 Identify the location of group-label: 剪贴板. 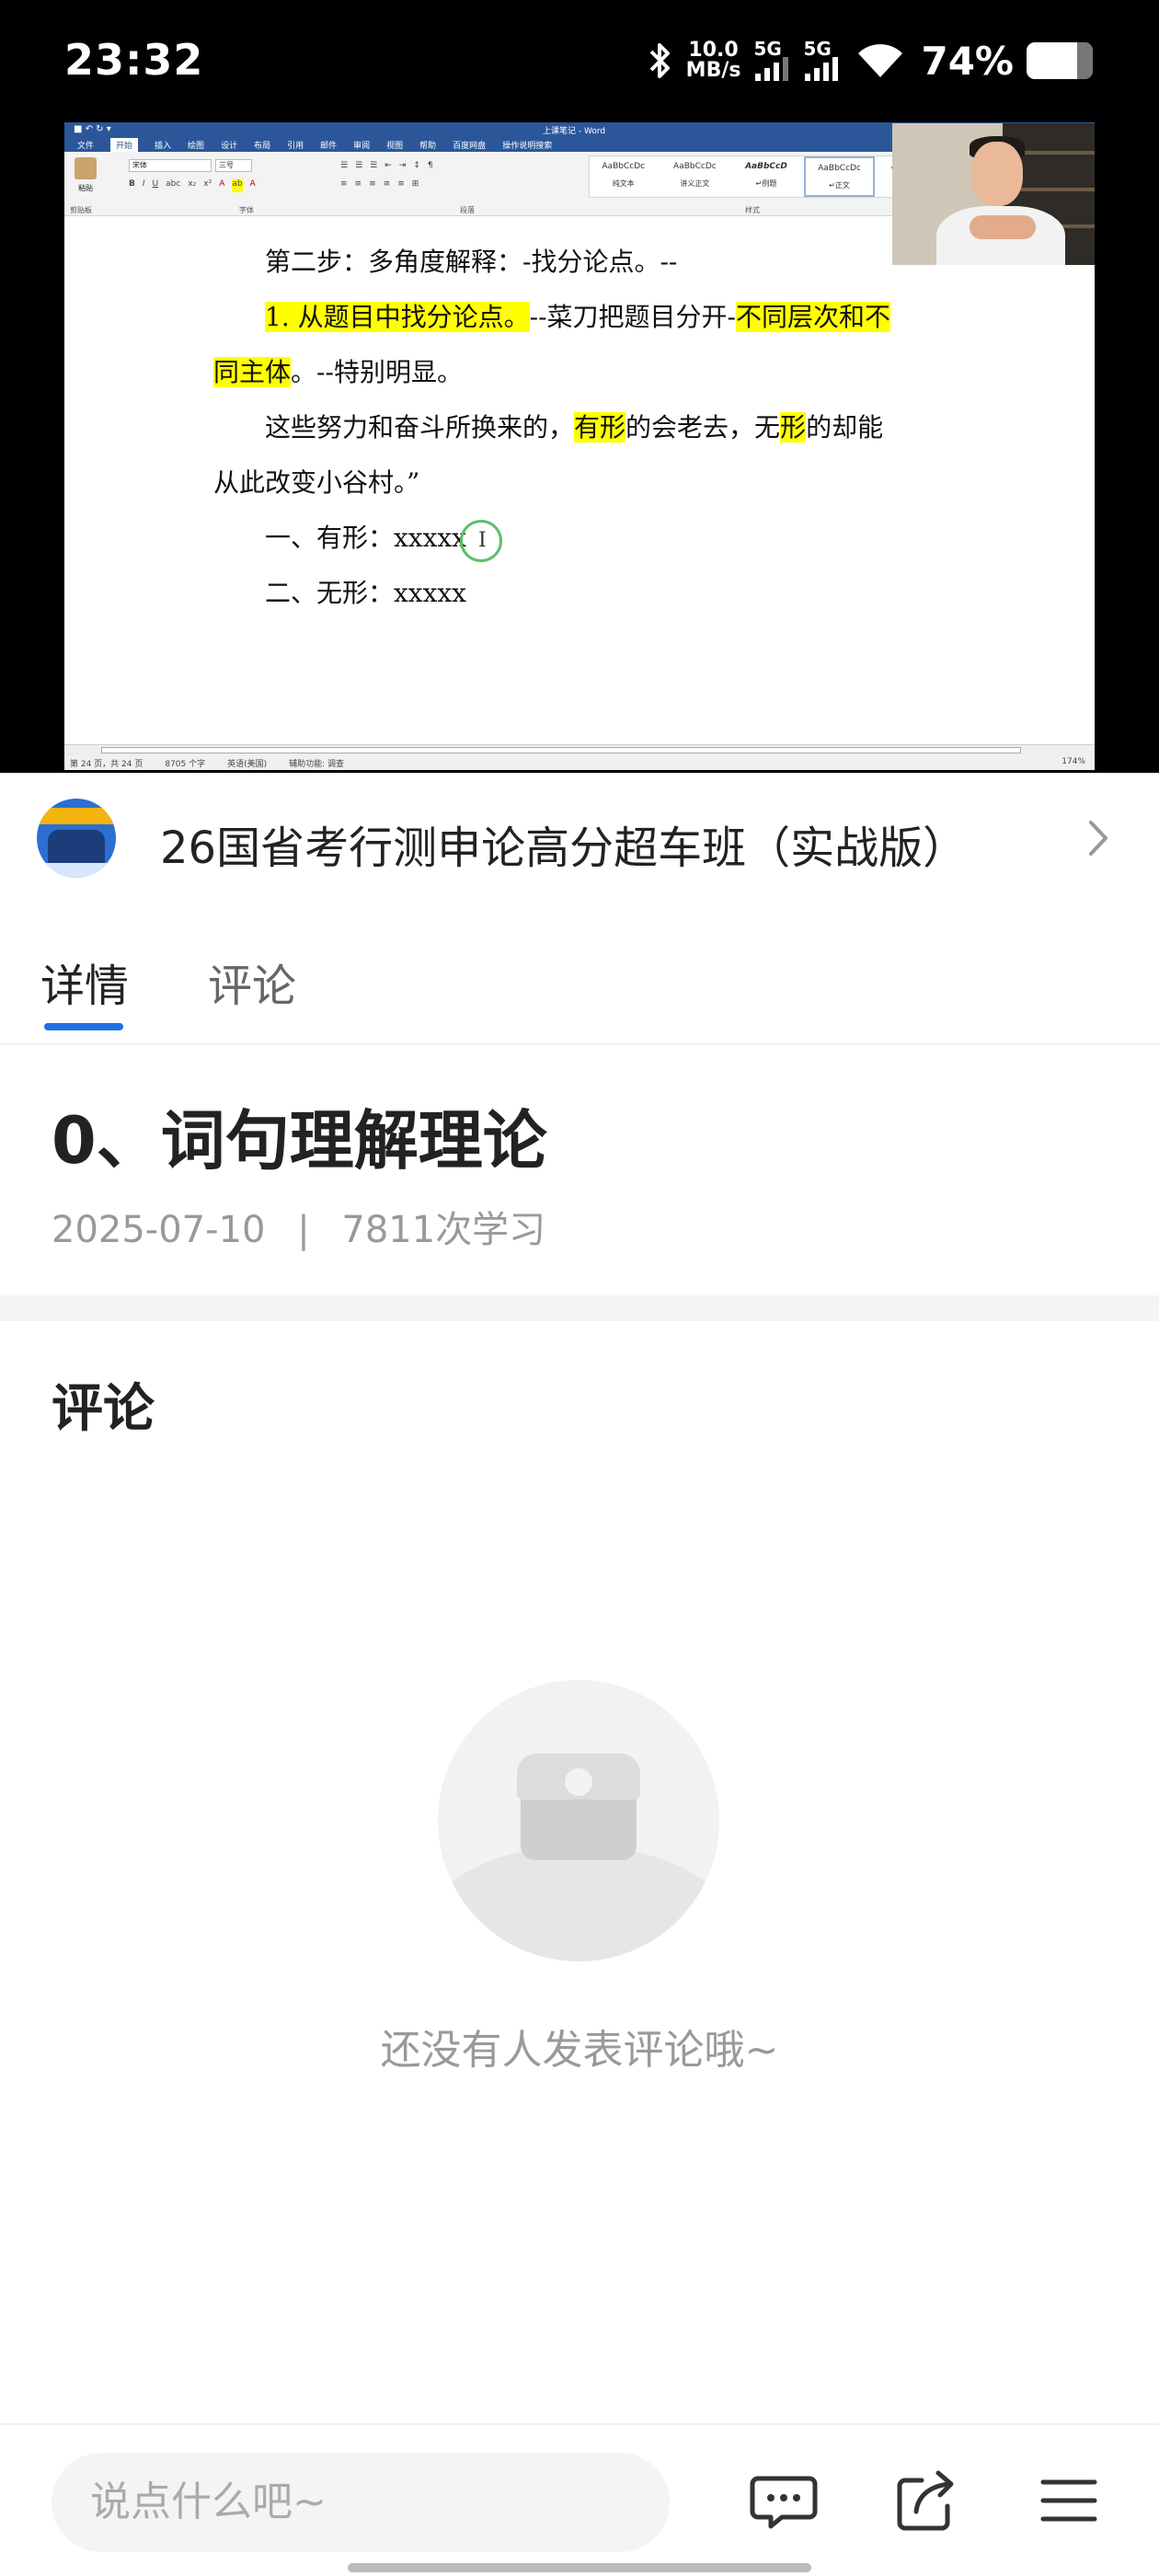
(81, 210).